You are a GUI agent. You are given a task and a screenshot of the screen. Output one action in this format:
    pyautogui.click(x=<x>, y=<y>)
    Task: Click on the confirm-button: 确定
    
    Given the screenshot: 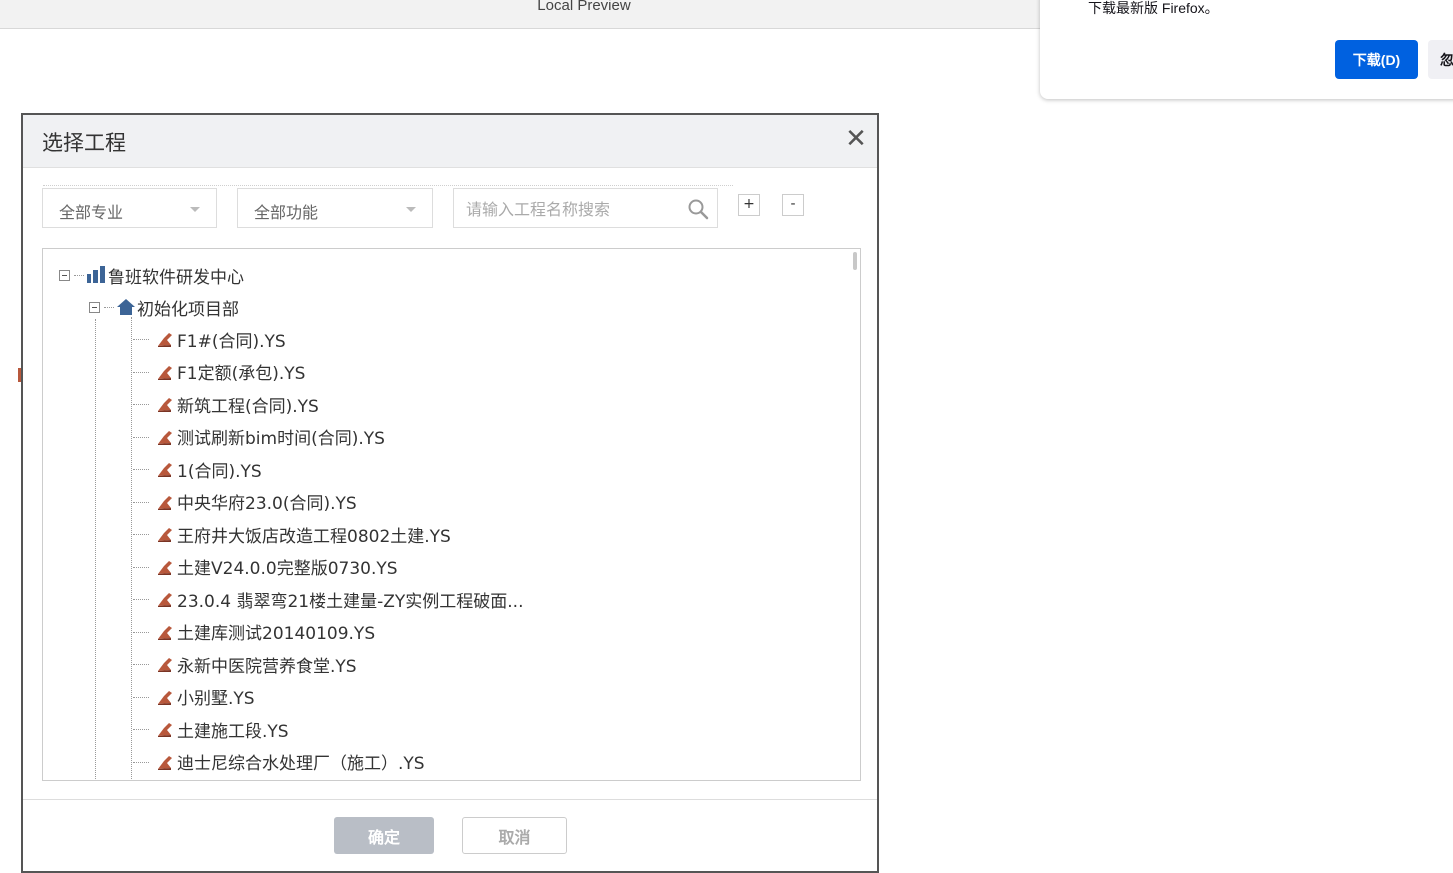 What is the action you would take?
    pyautogui.click(x=384, y=835)
    